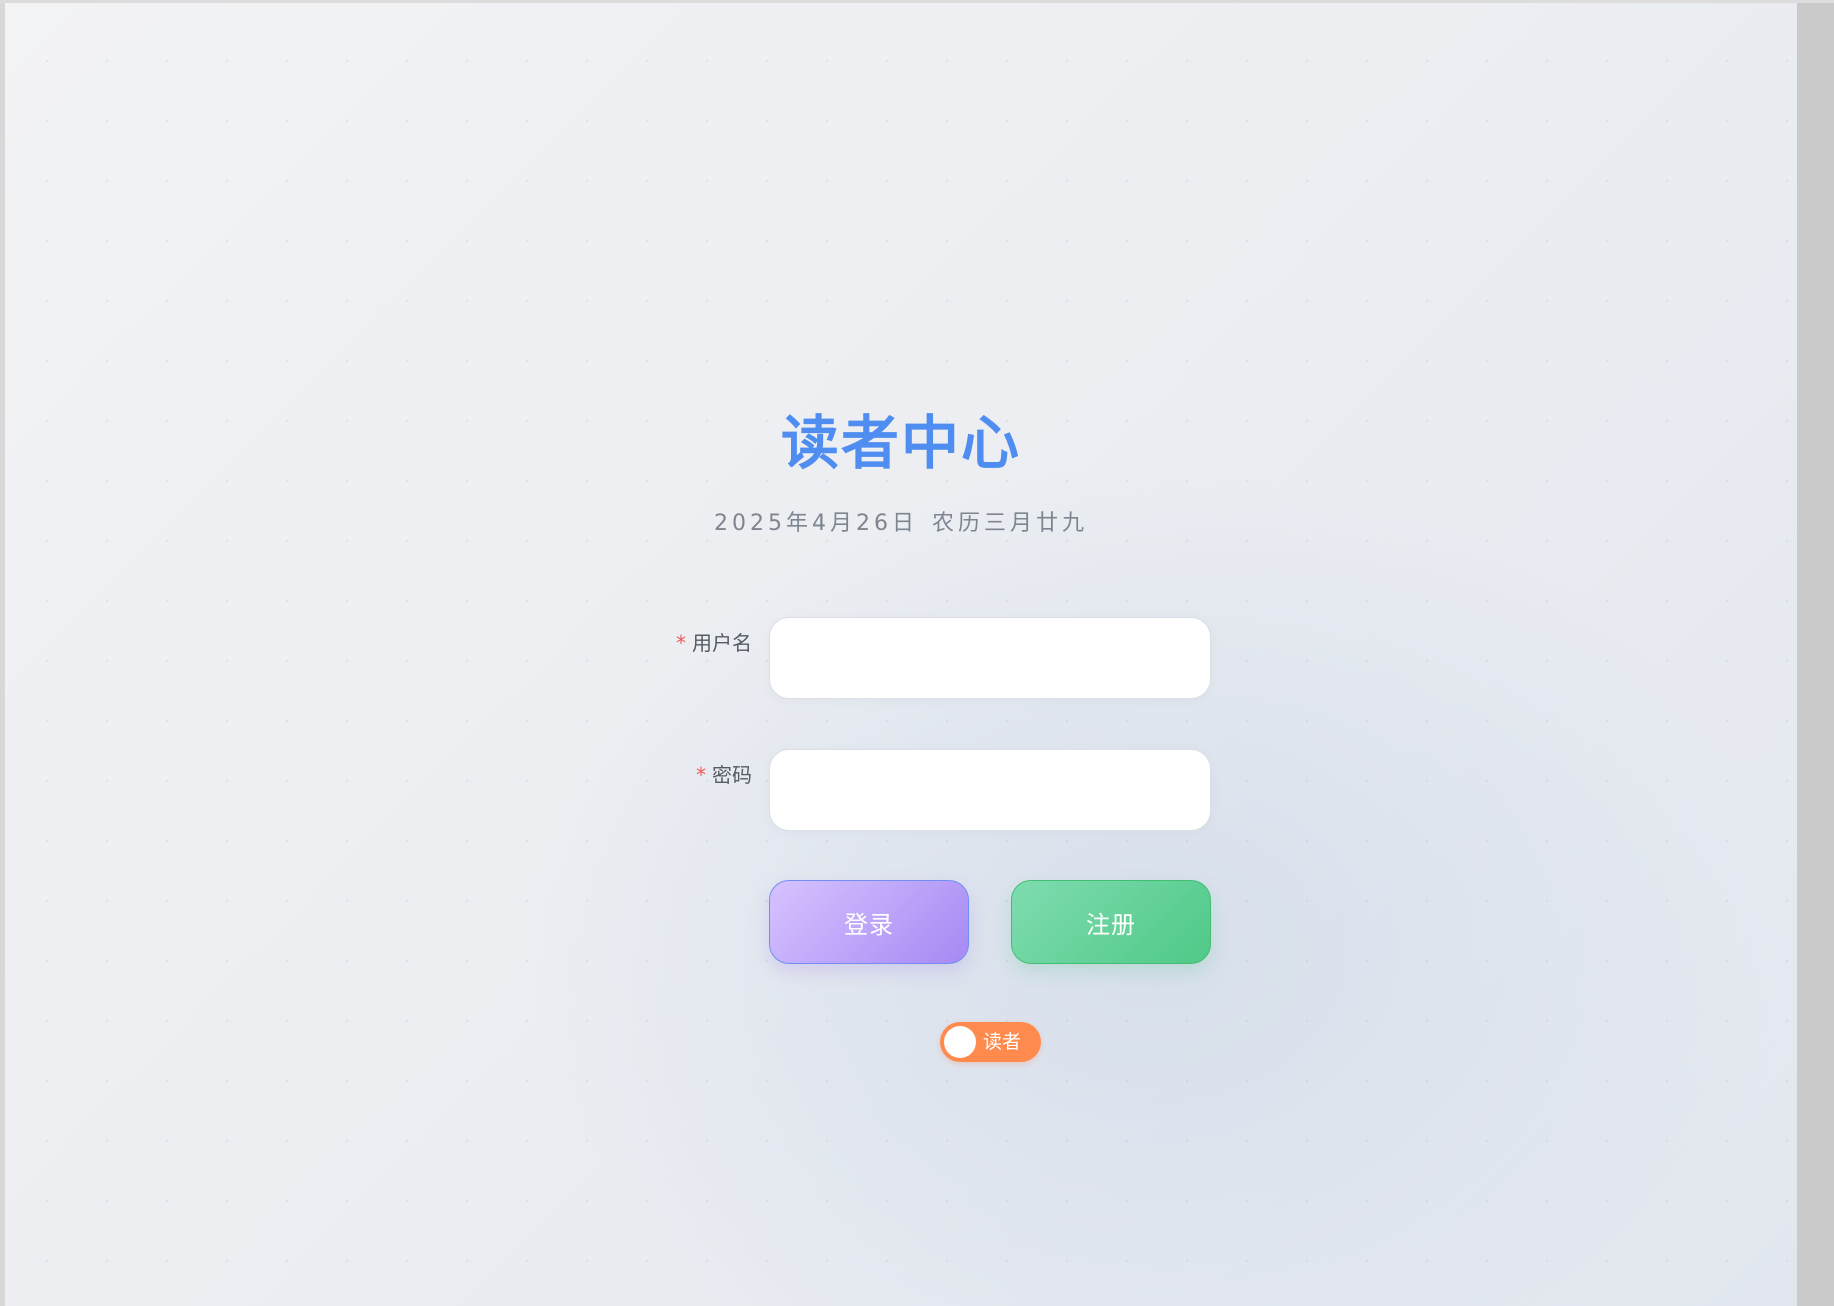  What do you see at coordinates (732, 775) in the screenshot?
I see `password-label-text: 密码` at bounding box center [732, 775].